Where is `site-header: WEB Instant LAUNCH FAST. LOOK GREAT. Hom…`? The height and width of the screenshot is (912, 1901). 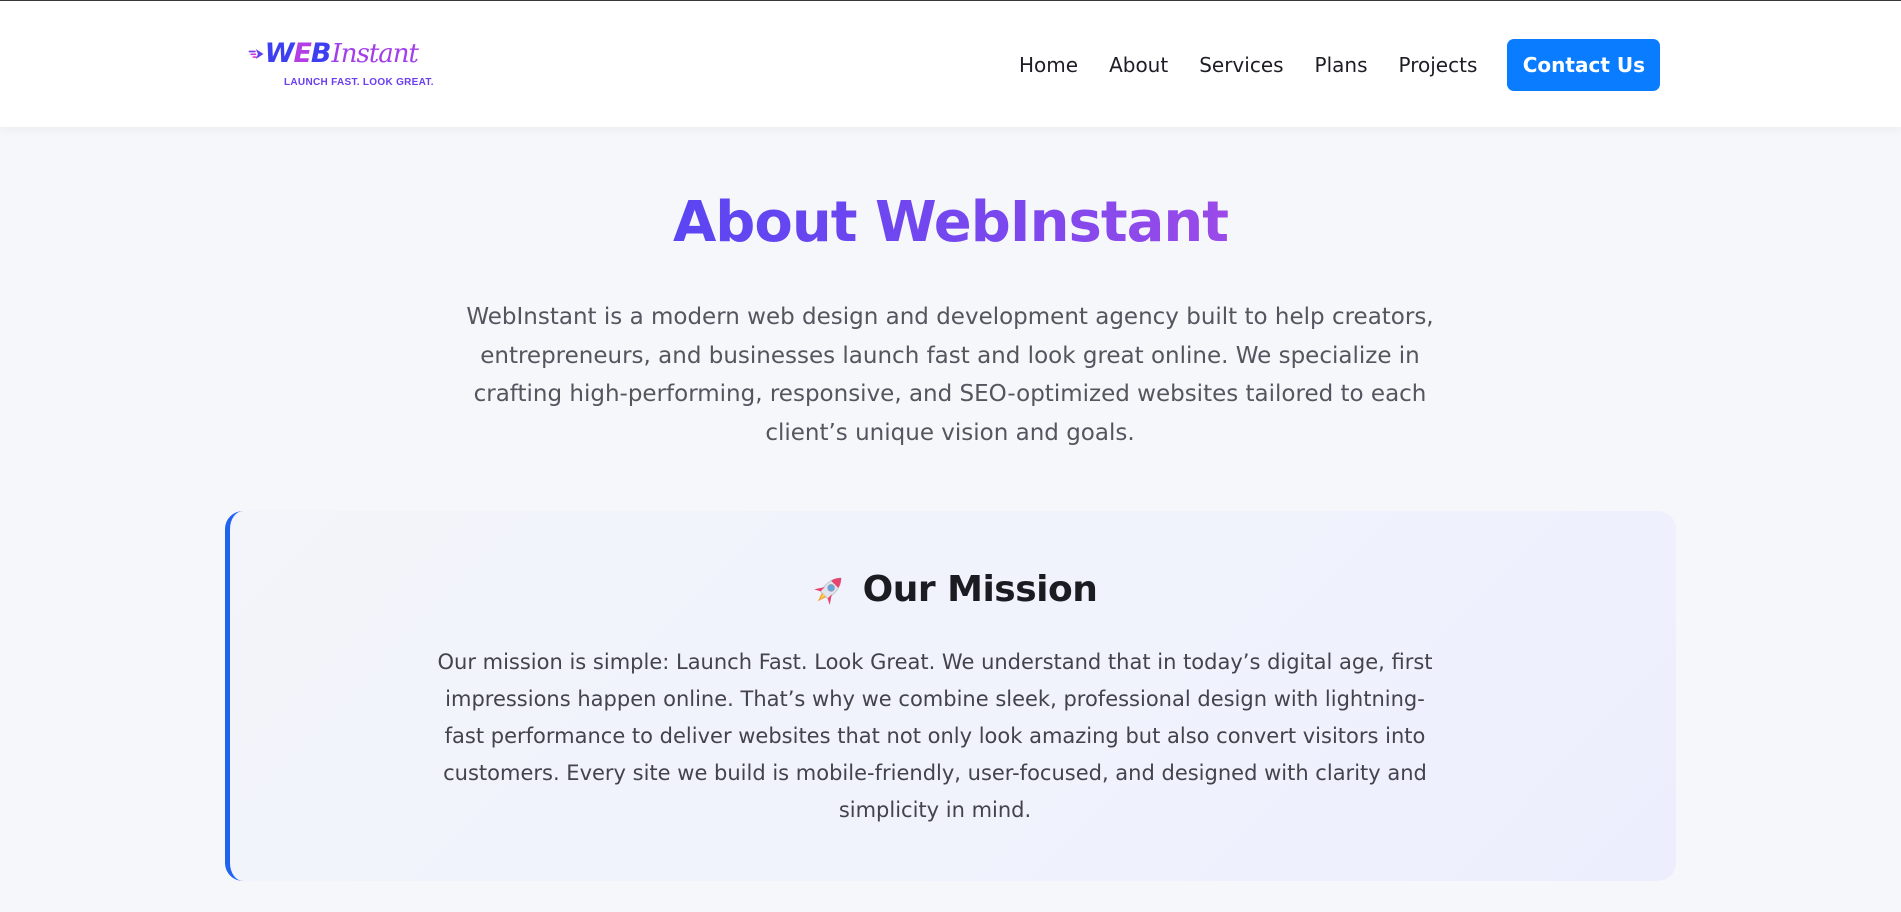
site-header: WEB Instant LAUNCH FAST. LOOK GREAT. Hom… is located at coordinates (950, 64).